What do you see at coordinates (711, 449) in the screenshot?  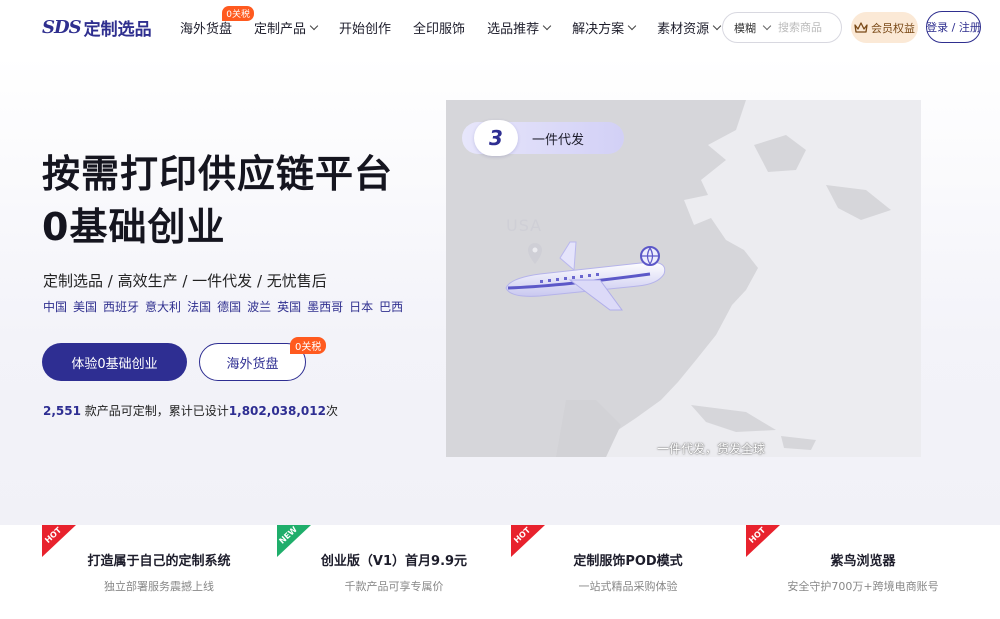 I see `map-caption: 一件代发，货发全球` at bounding box center [711, 449].